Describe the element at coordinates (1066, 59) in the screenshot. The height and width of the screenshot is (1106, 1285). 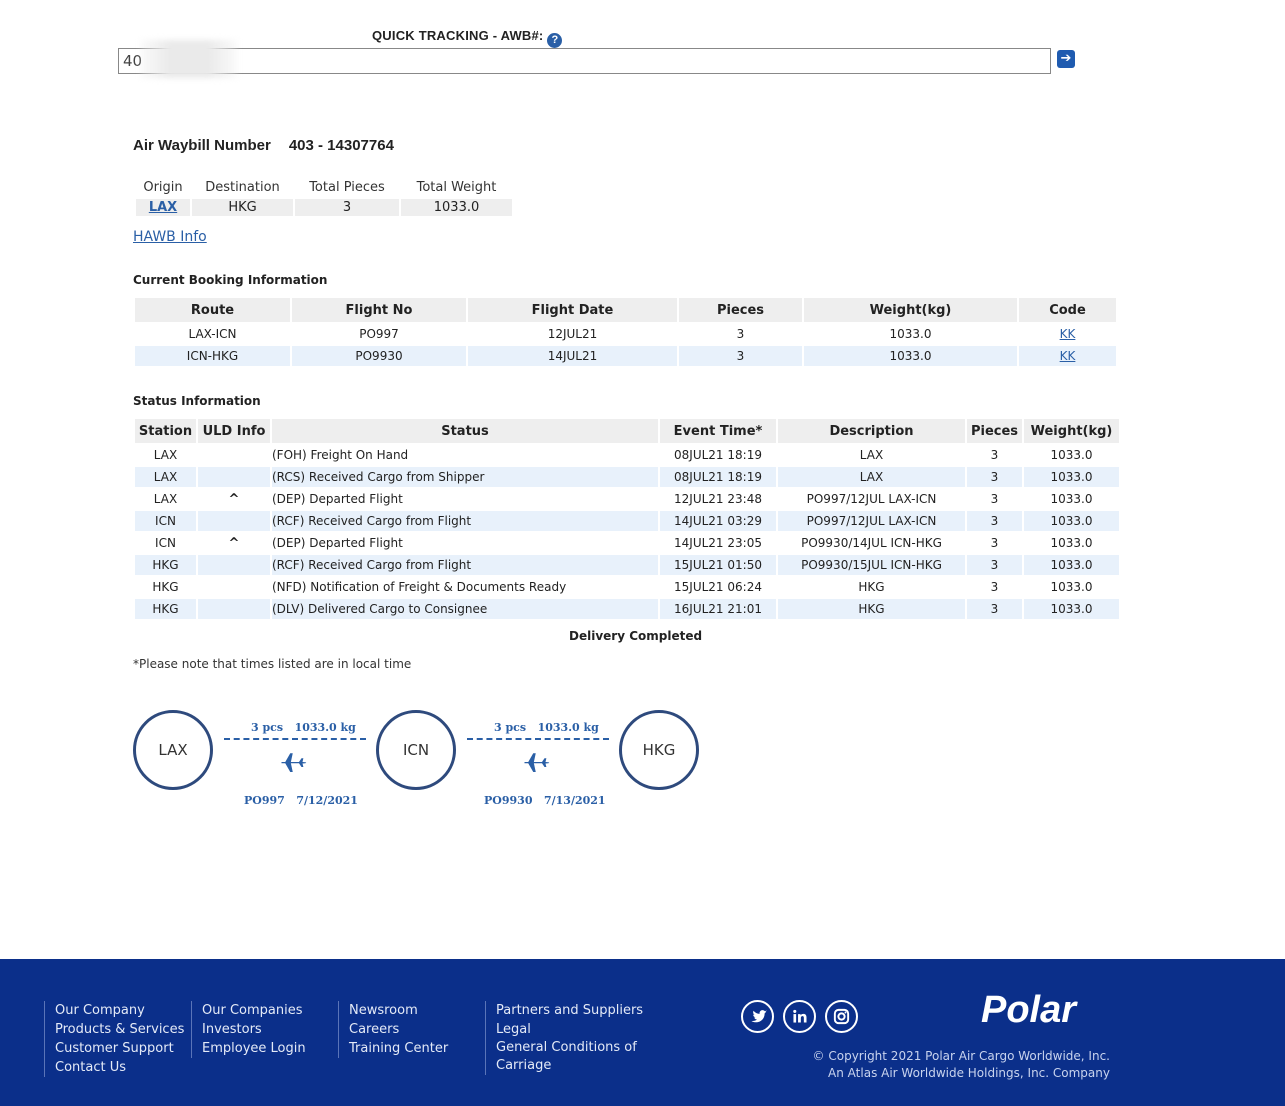
I see `track-go-button: ➔` at that location.